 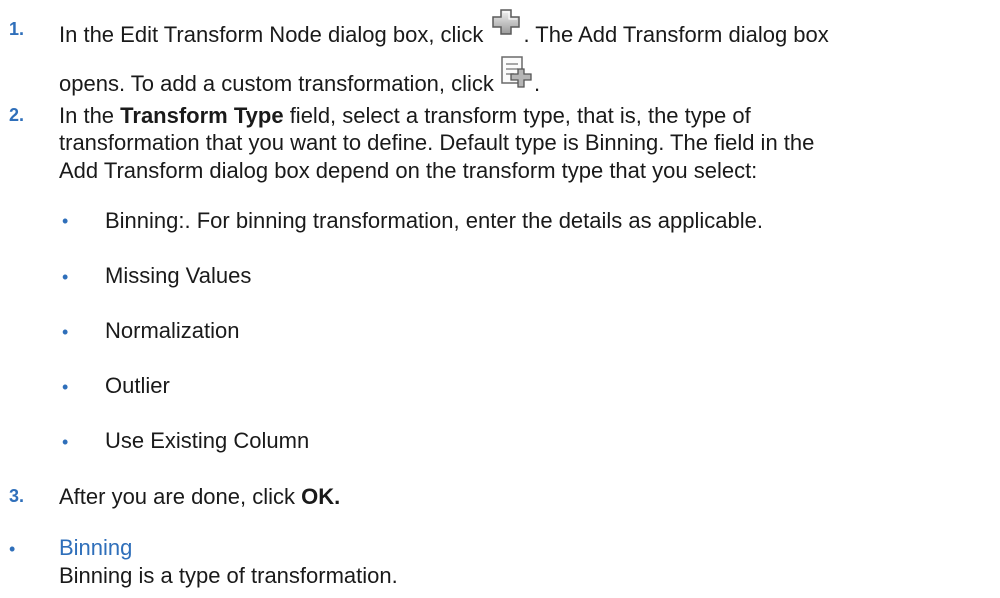 What do you see at coordinates (17, 114) in the screenshot?
I see `step-number: 2.` at bounding box center [17, 114].